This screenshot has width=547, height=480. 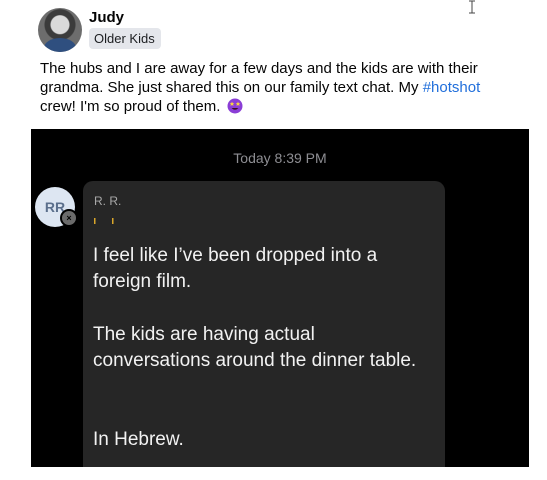 What do you see at coordinates (130, 106) in the screenshot?
I see `post-text-end: crew! I'm so proud of them.` at bounding box center [130, 106].